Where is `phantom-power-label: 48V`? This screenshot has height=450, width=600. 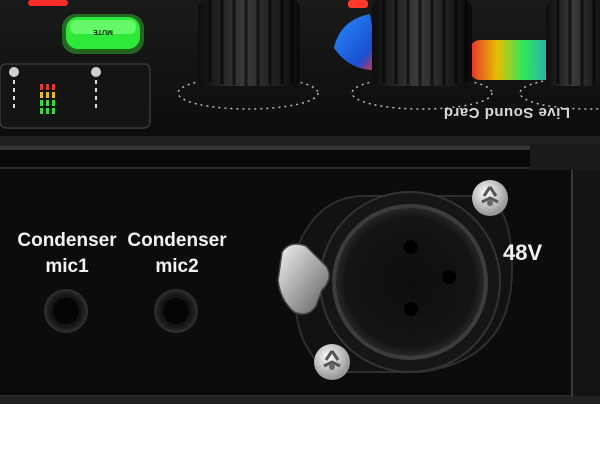
phantom-power-label: 48V is located at coordinates (523, 252).